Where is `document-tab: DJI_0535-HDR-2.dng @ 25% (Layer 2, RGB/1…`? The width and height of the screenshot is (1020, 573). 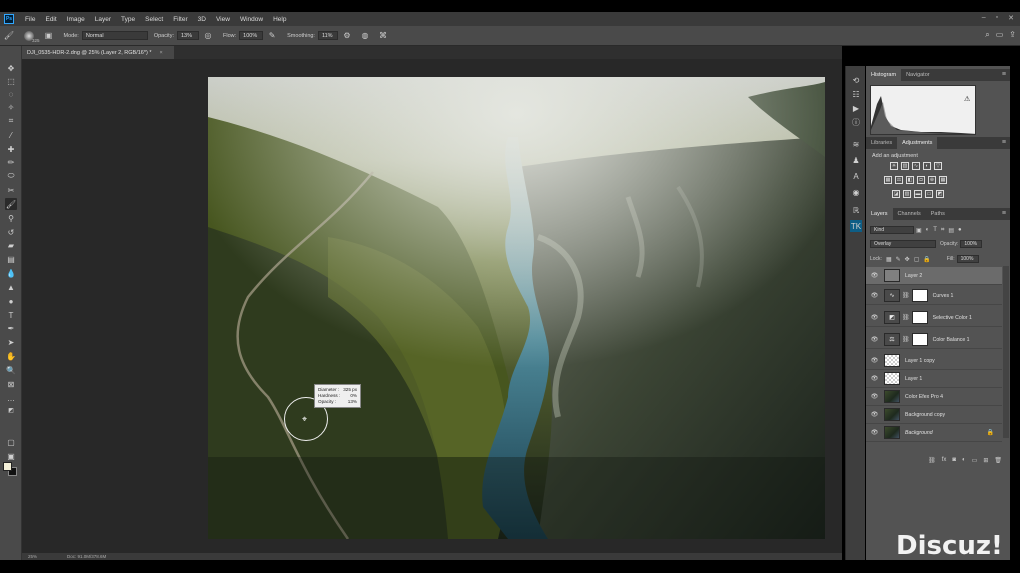
document-tab: DJI_0535-HDR-2.dng @ 25% (Layer 2, RGB/1… is located at coordinates (98, 52).